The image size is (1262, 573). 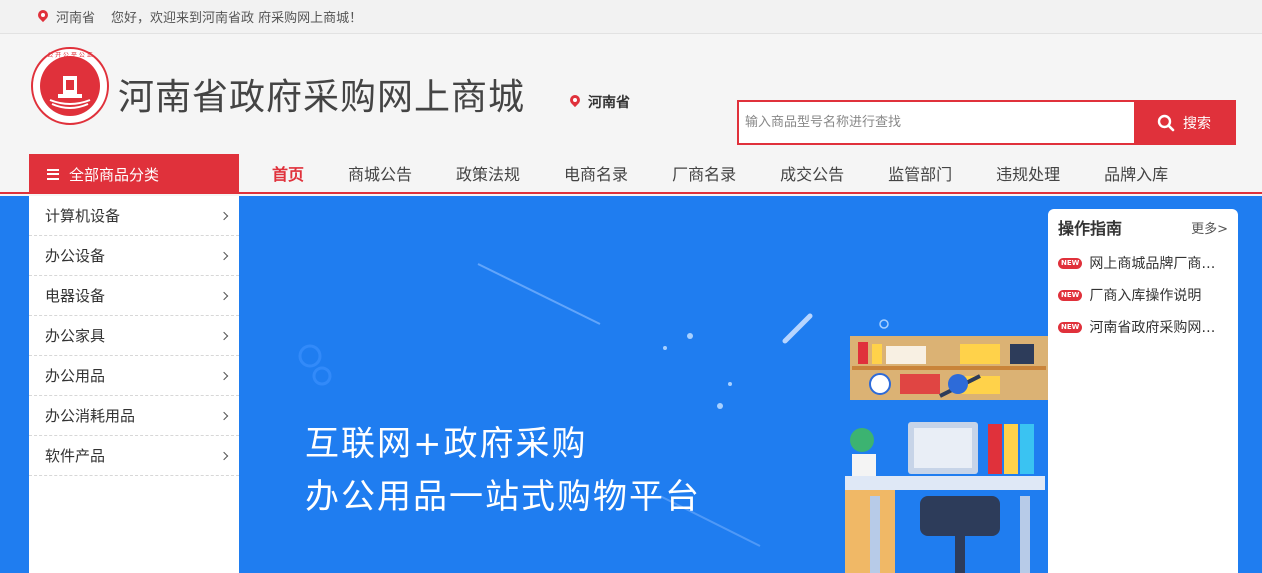 I want to click on nav-item-manufacturer-directory: 厂商名录, so click(x=704, y=173).